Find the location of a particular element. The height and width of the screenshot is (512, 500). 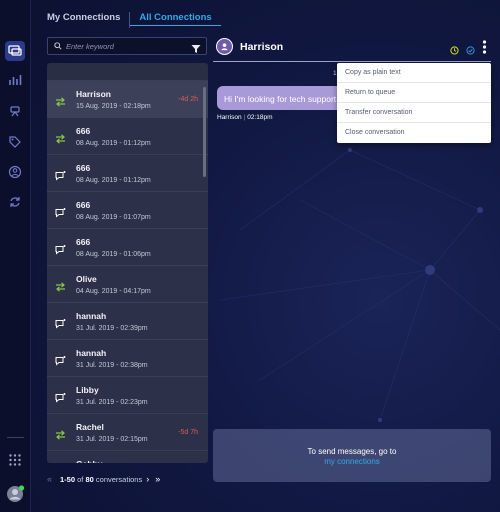

apps-grid-icon is located at coordinates (15, 460).